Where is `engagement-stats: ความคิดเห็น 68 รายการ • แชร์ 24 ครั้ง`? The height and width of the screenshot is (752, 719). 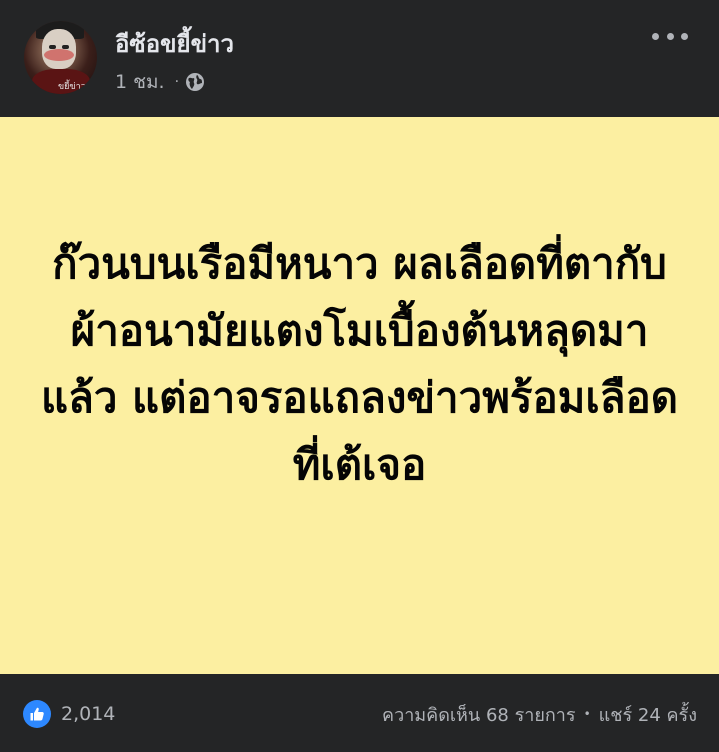
engagement-stats: ความคิดเห็น 68 รายการ • แชร์ 24 ครั้ง is located at coordinates (539, 714).